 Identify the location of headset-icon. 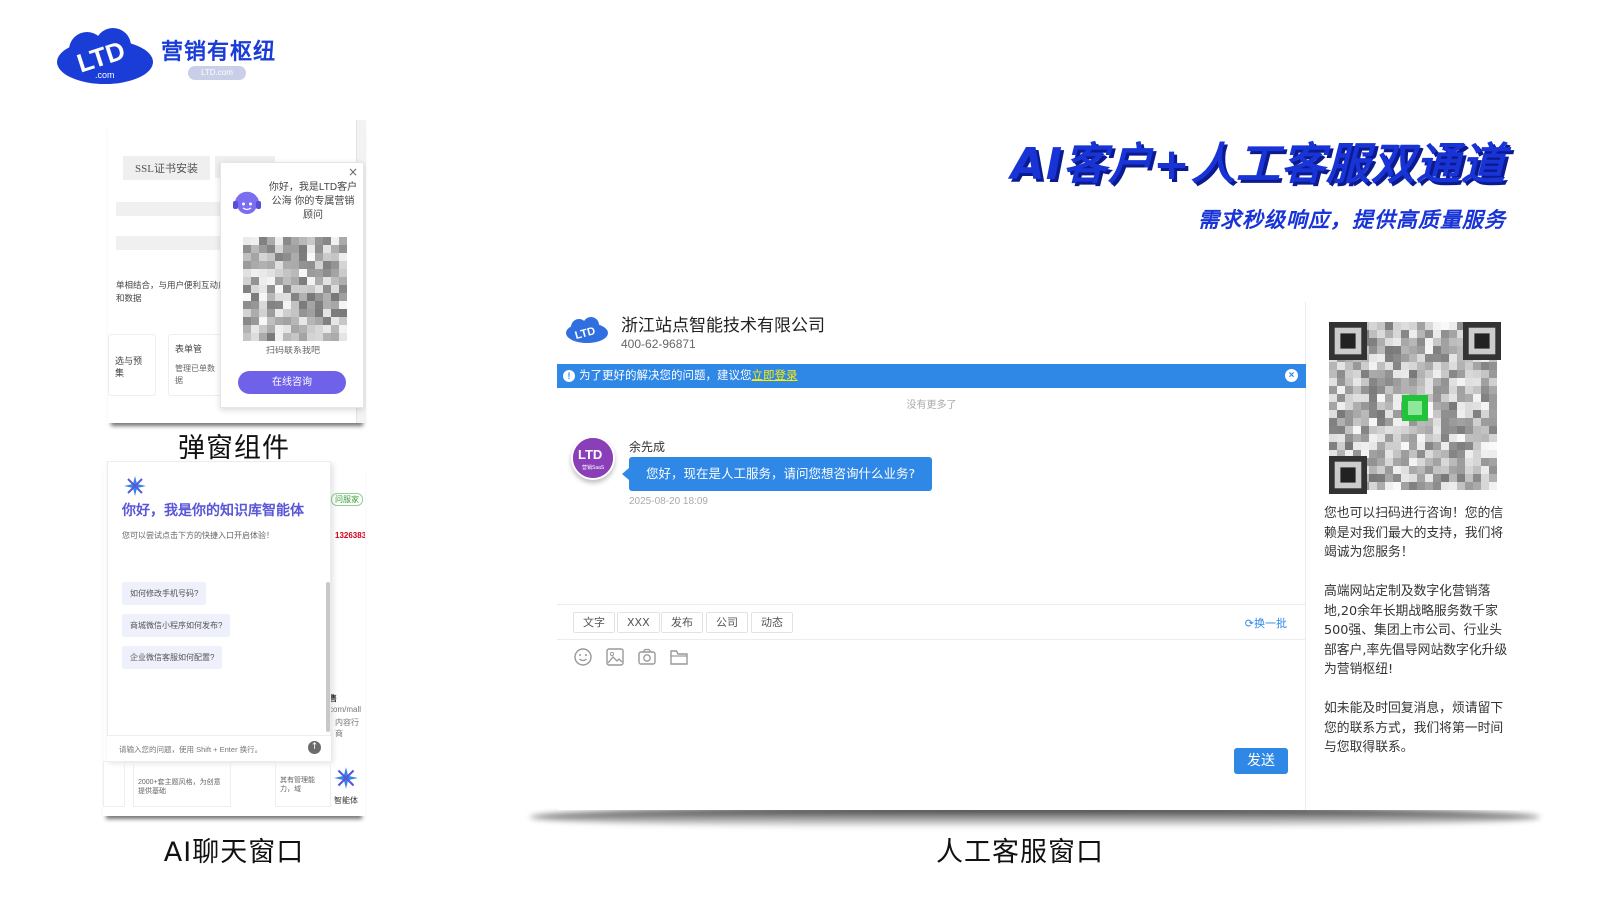
(247, 202).